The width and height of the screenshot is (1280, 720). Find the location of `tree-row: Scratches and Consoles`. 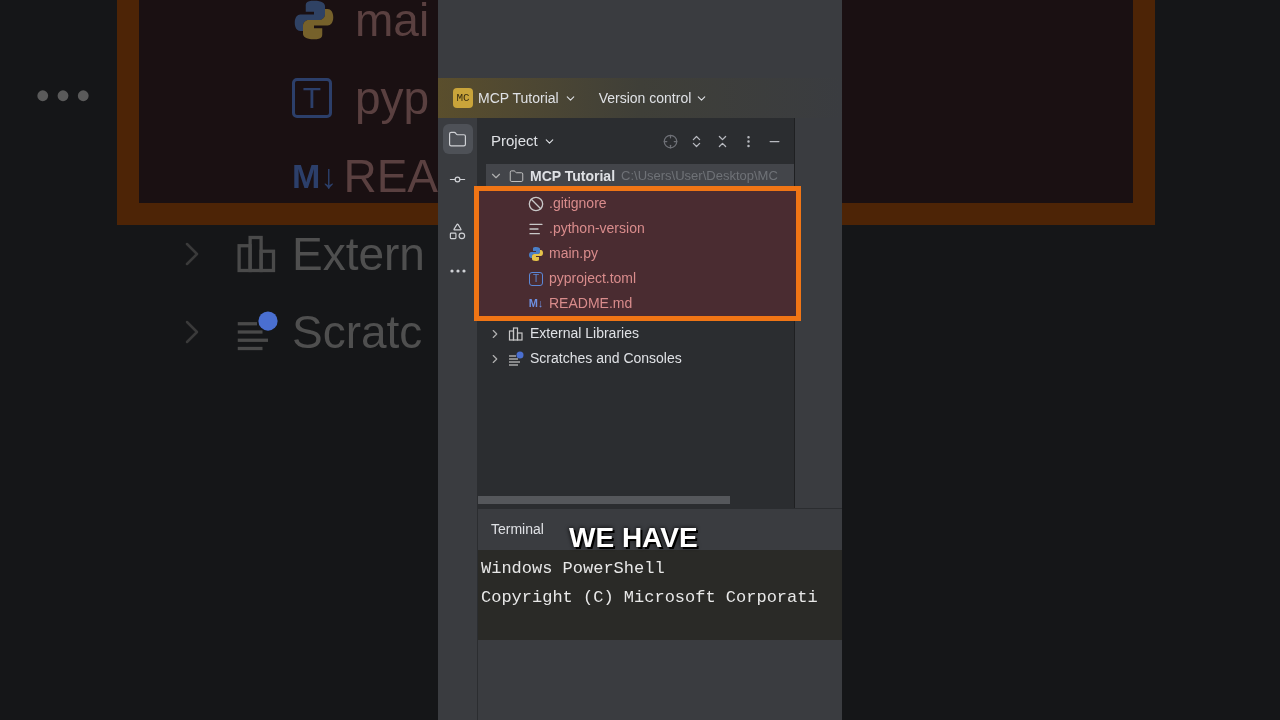

tree-row: Scratches and Consoles is located at coordinates (636, 358).